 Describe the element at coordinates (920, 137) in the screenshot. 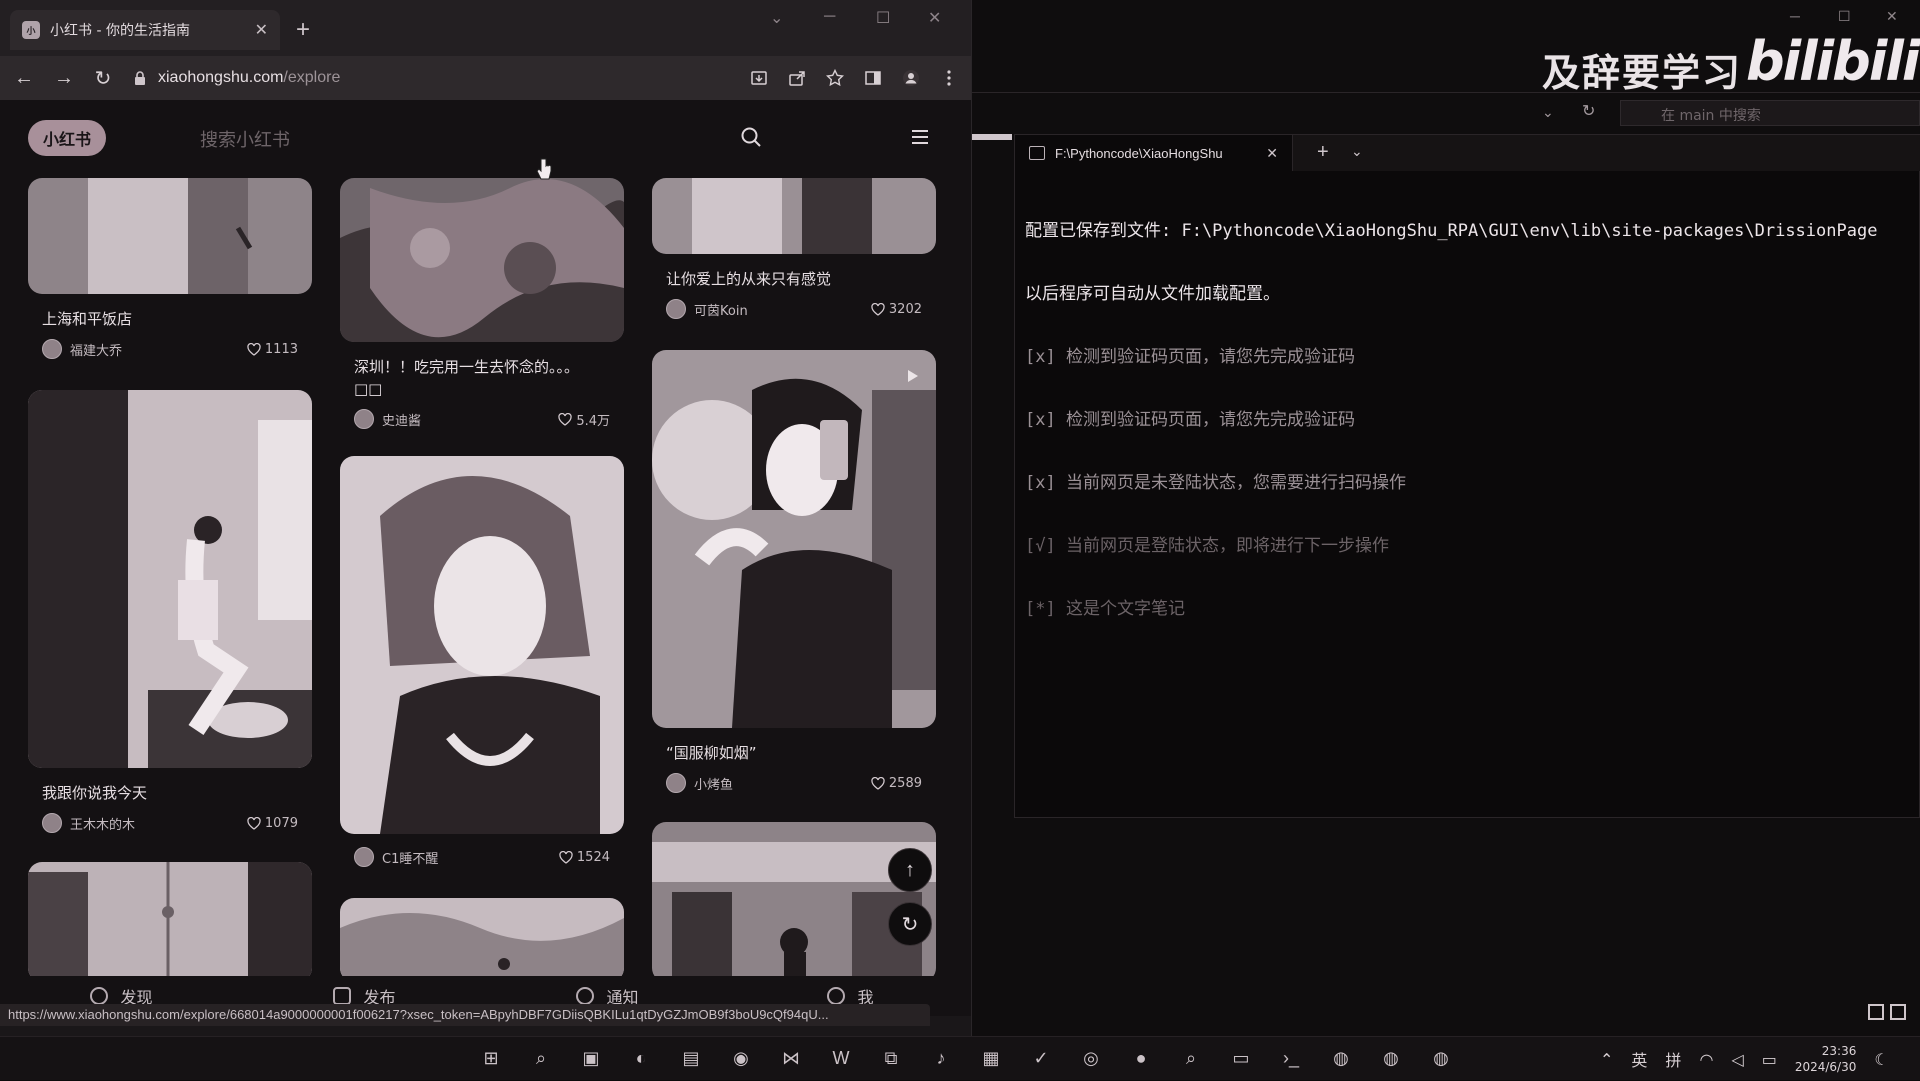

I see `hamburger-menu-icon` at that location.